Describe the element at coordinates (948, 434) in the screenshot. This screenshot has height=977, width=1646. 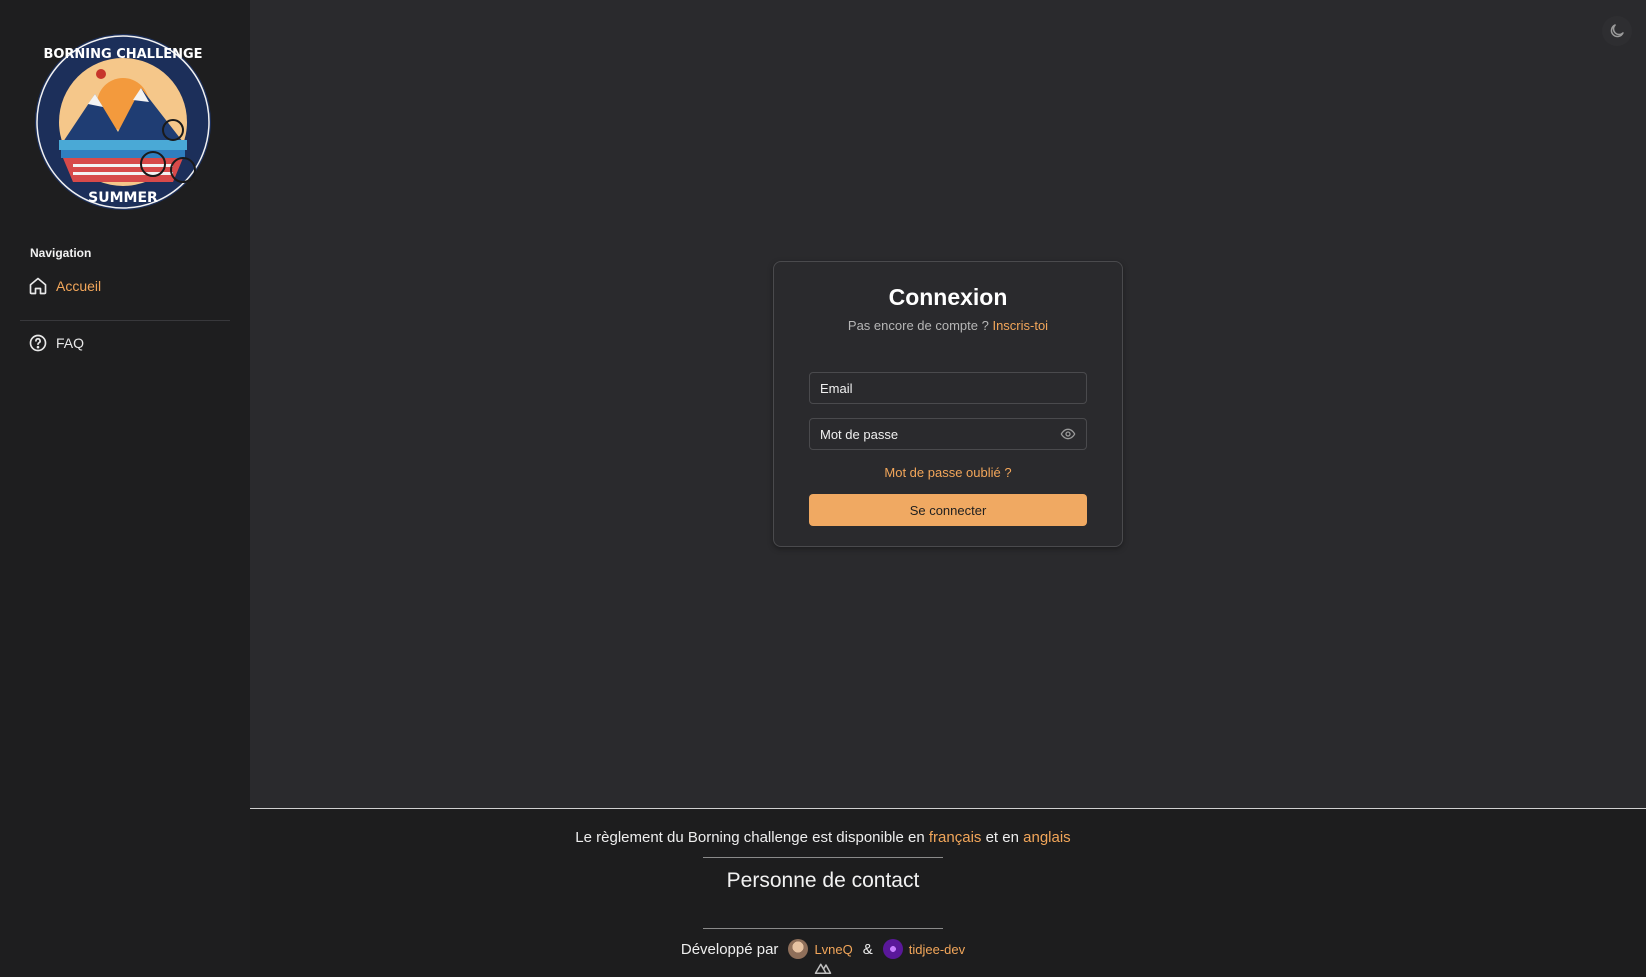
I see `password-field: Mot de passe` at that location.